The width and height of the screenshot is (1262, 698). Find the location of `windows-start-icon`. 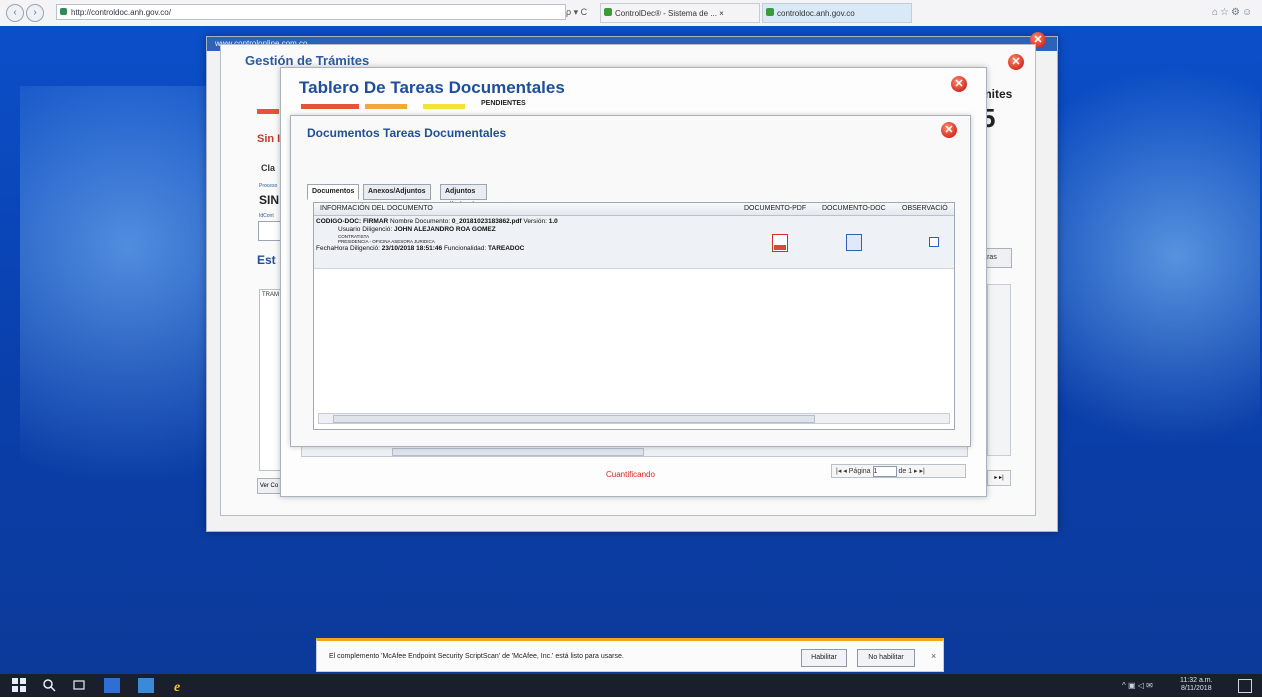

windows-start-icon is located at coordinates (20, 685).